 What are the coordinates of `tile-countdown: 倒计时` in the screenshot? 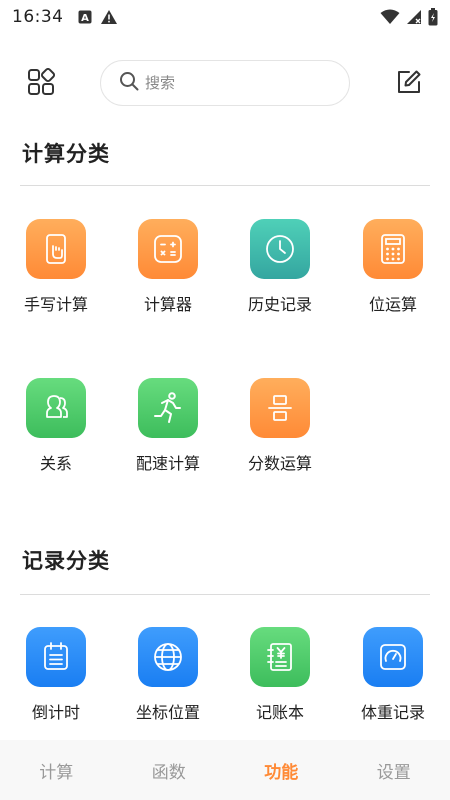 It's located at (56, 682).